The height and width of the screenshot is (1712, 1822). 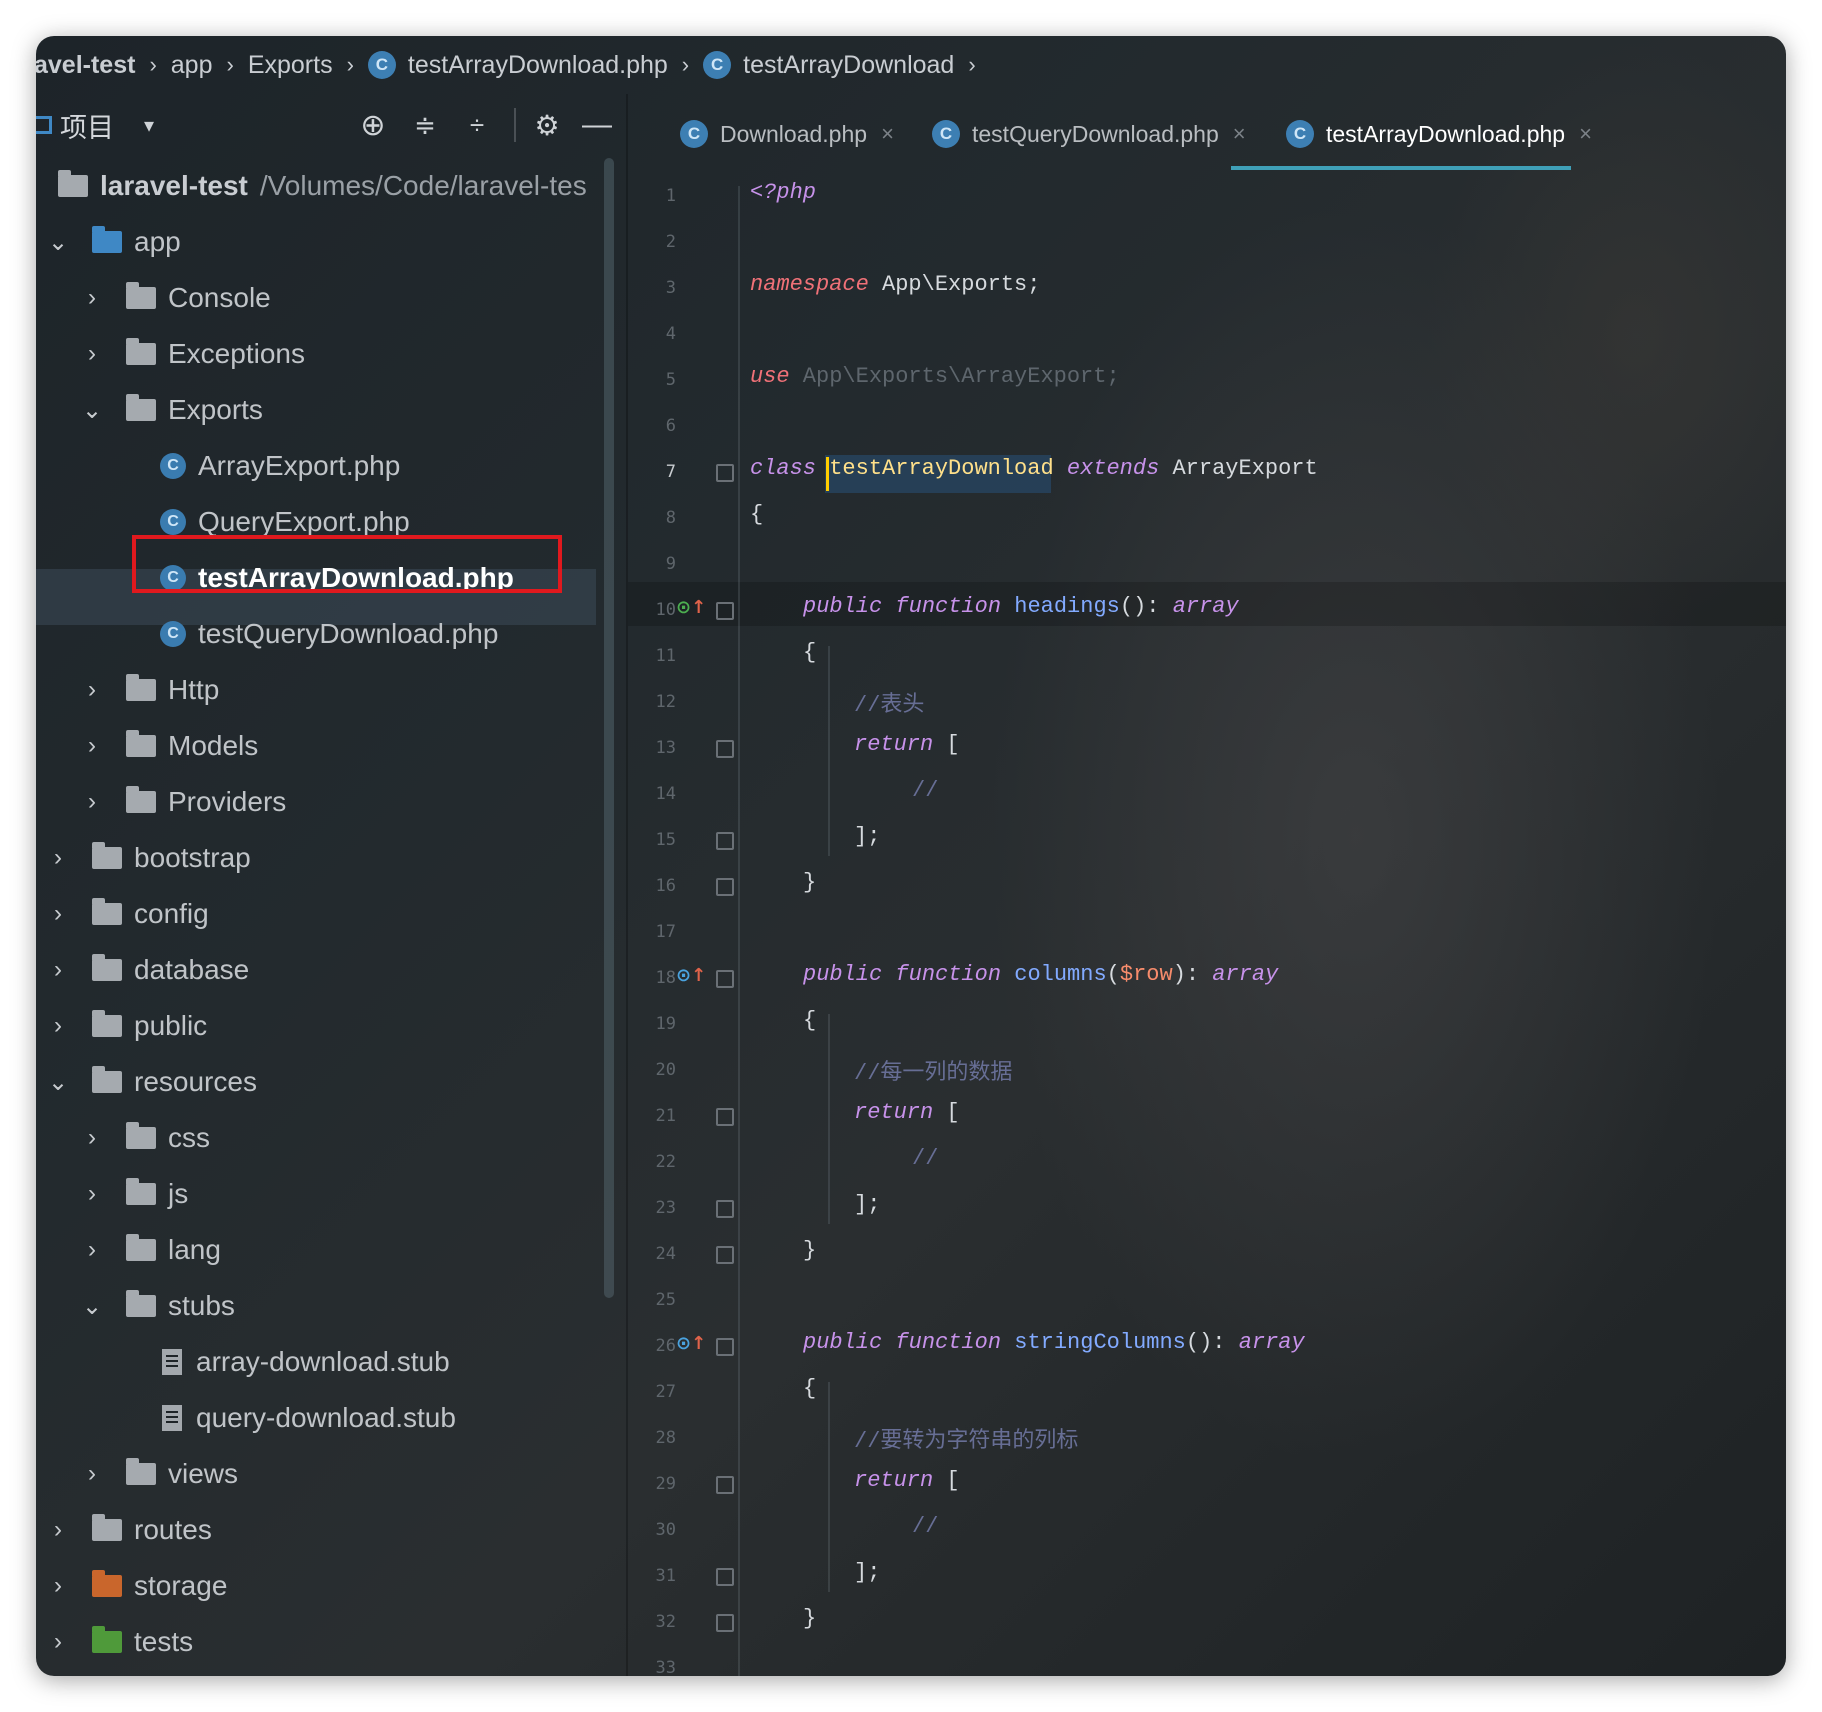 I want to click on breadcrumb-item-app: app, so click(x=192, y=65).